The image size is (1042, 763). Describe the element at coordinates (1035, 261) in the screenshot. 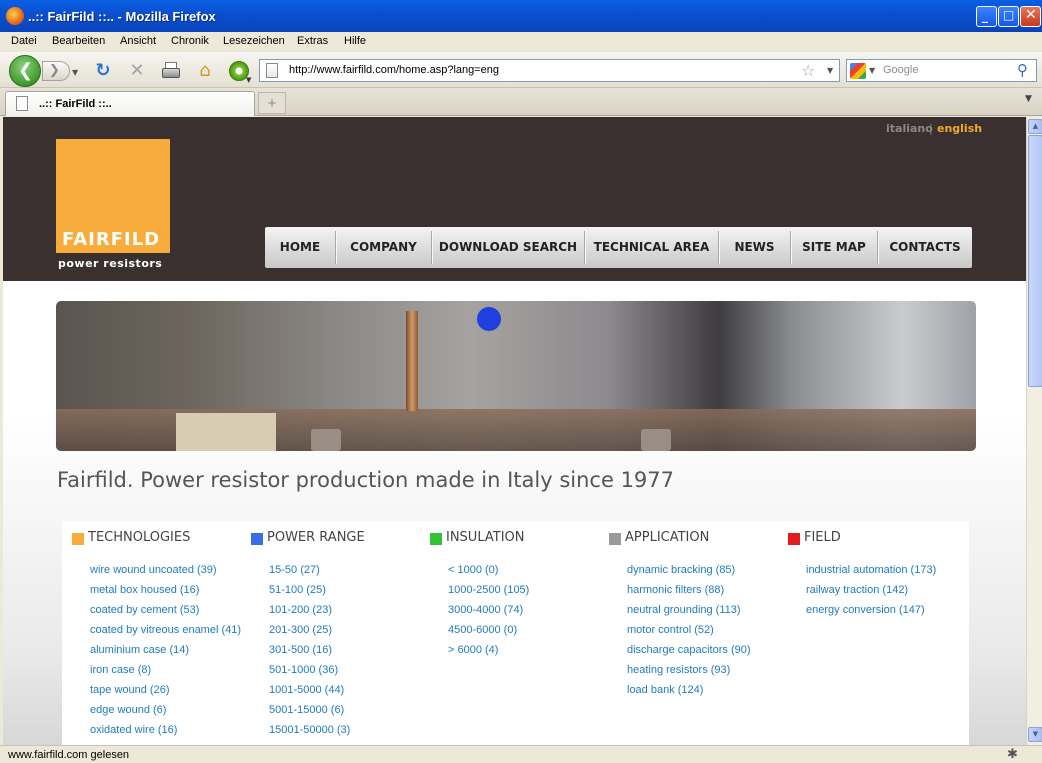

I see `scroll-thumb` at that location.